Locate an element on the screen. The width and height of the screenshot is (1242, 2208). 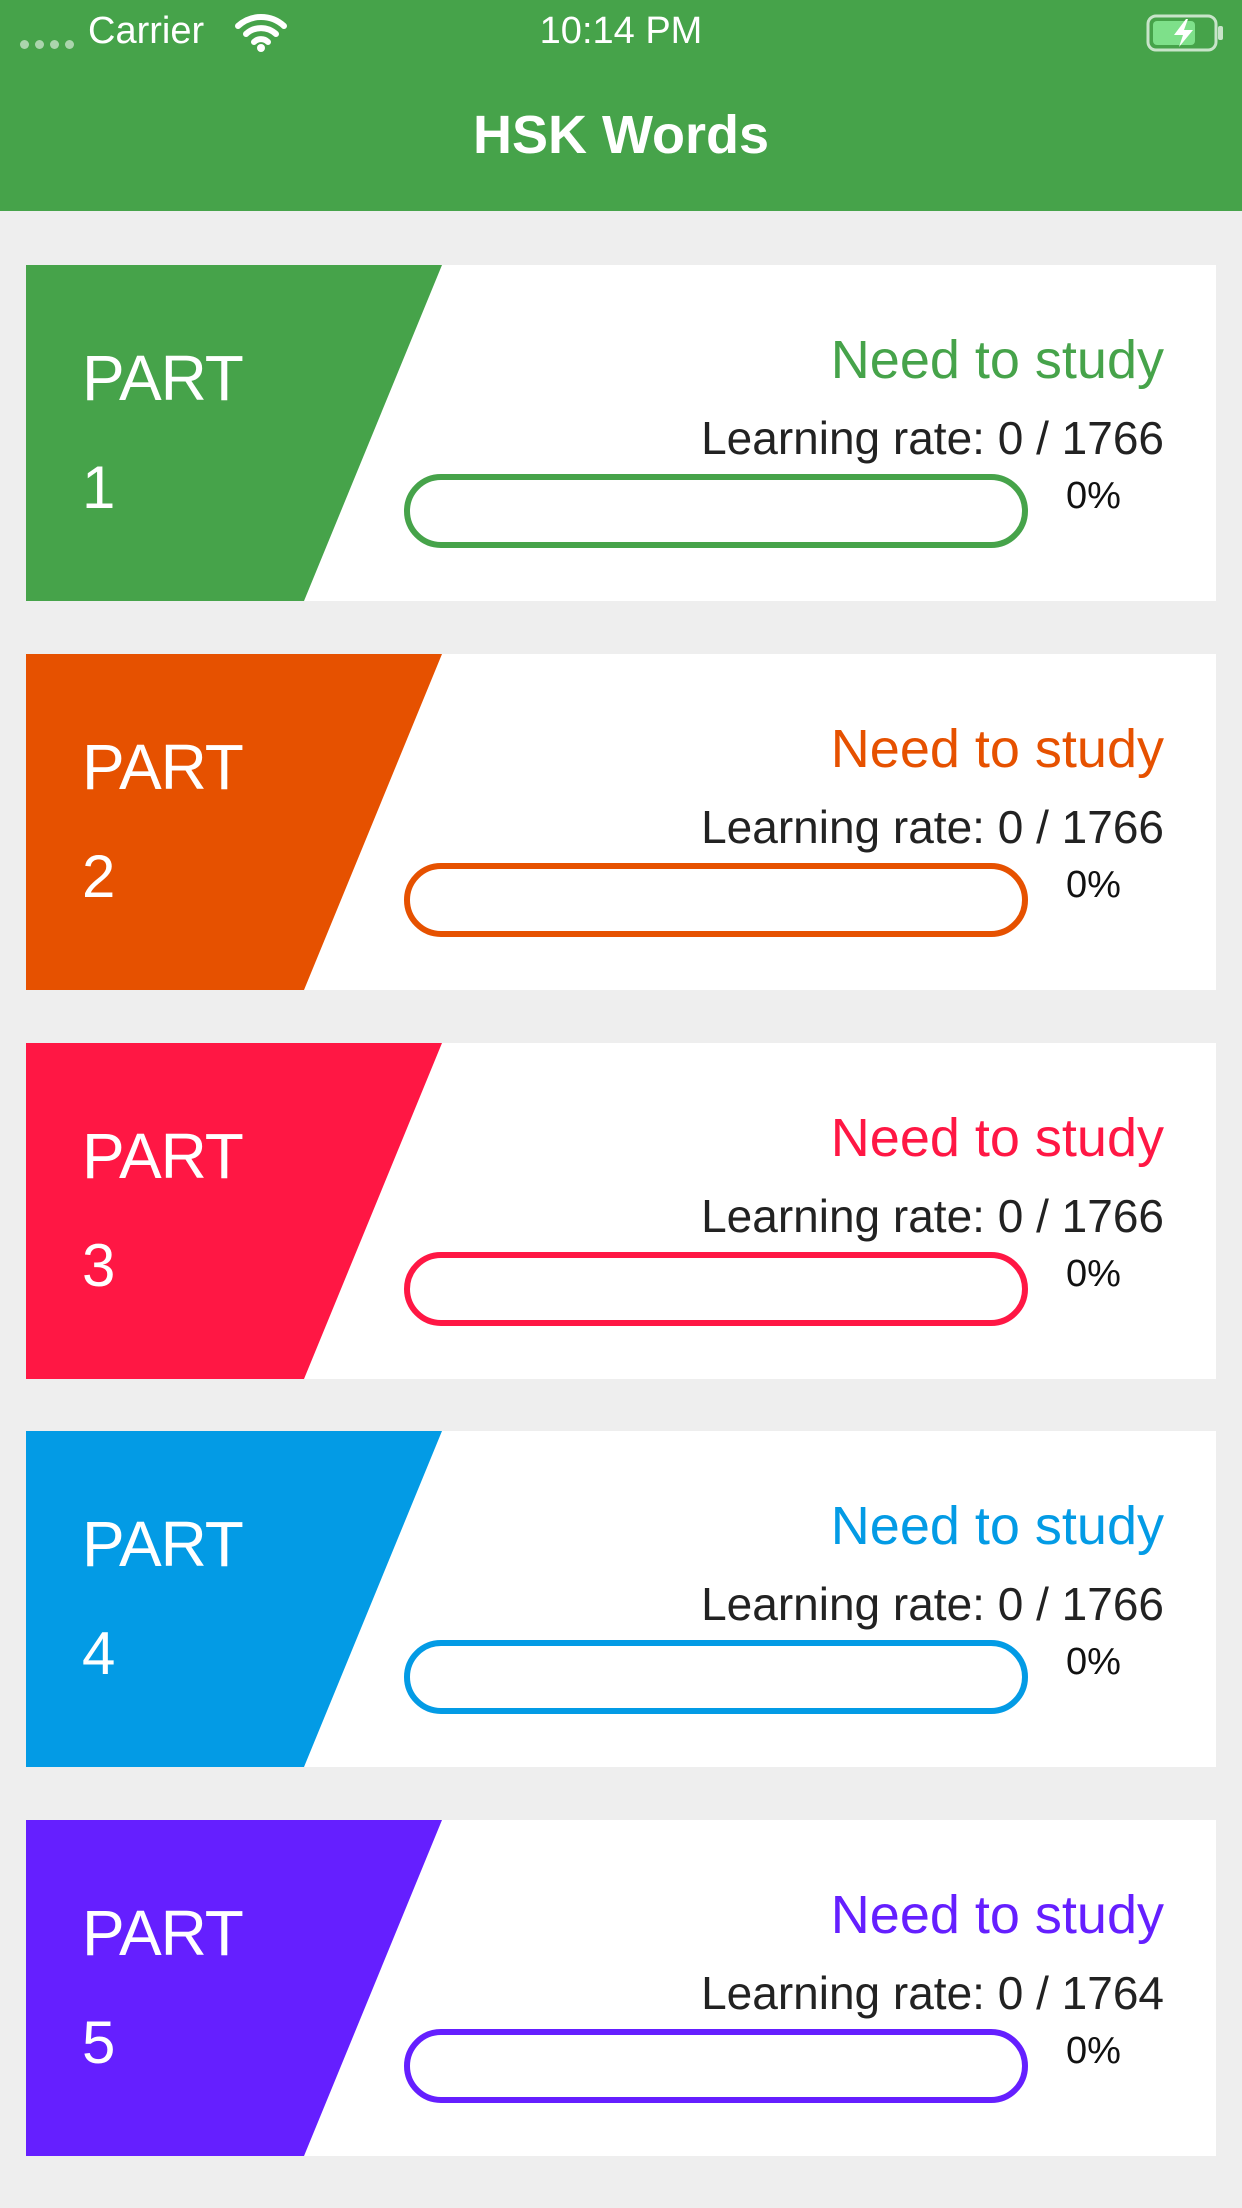
status-bar: Carrier 10:14 PM is located at coordinates (621, 32).